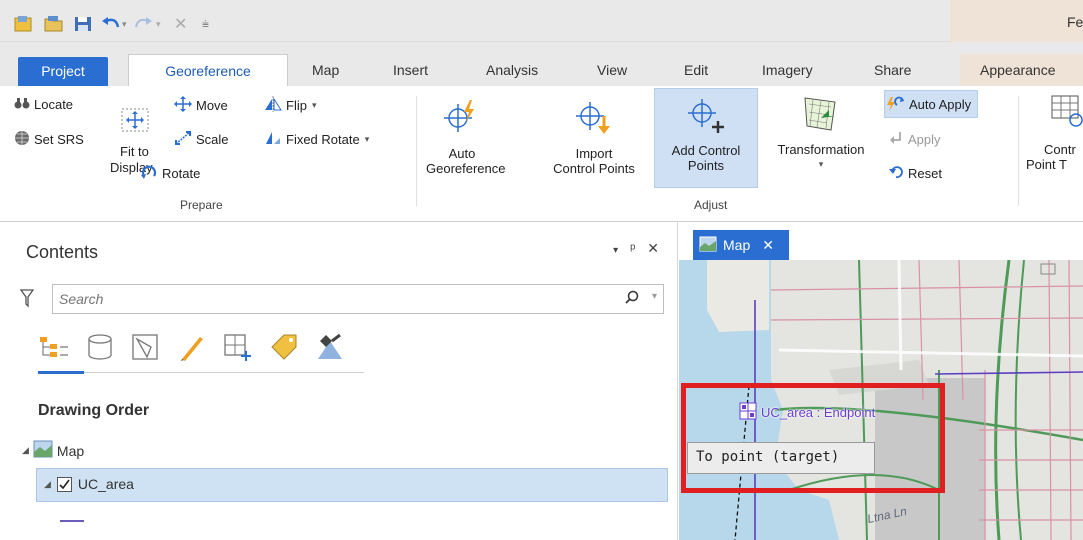  I want to click on auto-georeference-button: Auto Georeference, so click(466, 142).